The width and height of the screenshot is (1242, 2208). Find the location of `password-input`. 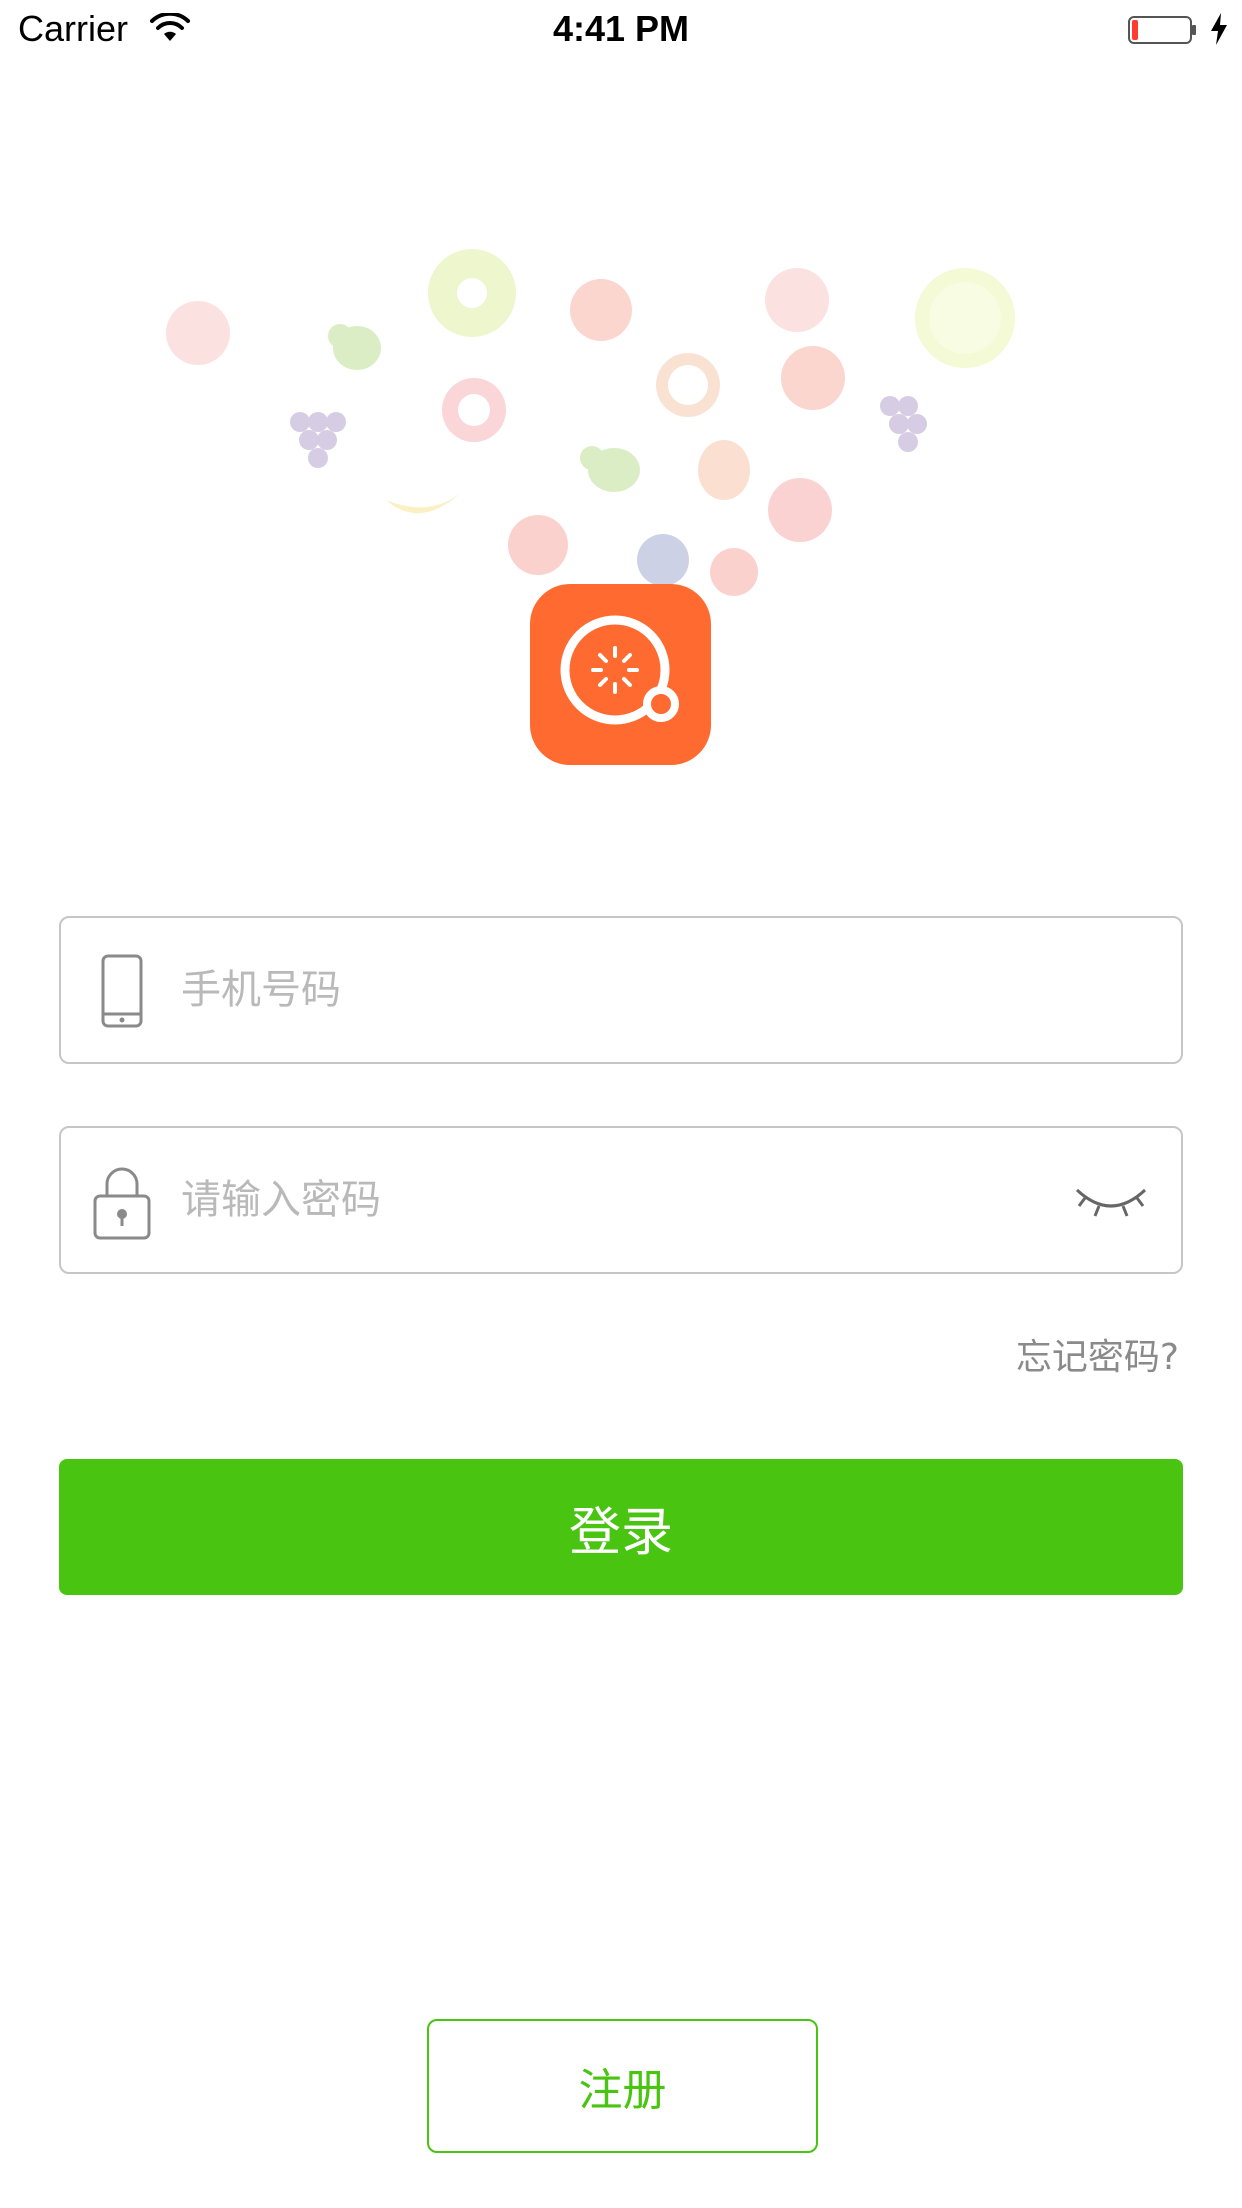

password-input is located at coordinates (621, 1200).